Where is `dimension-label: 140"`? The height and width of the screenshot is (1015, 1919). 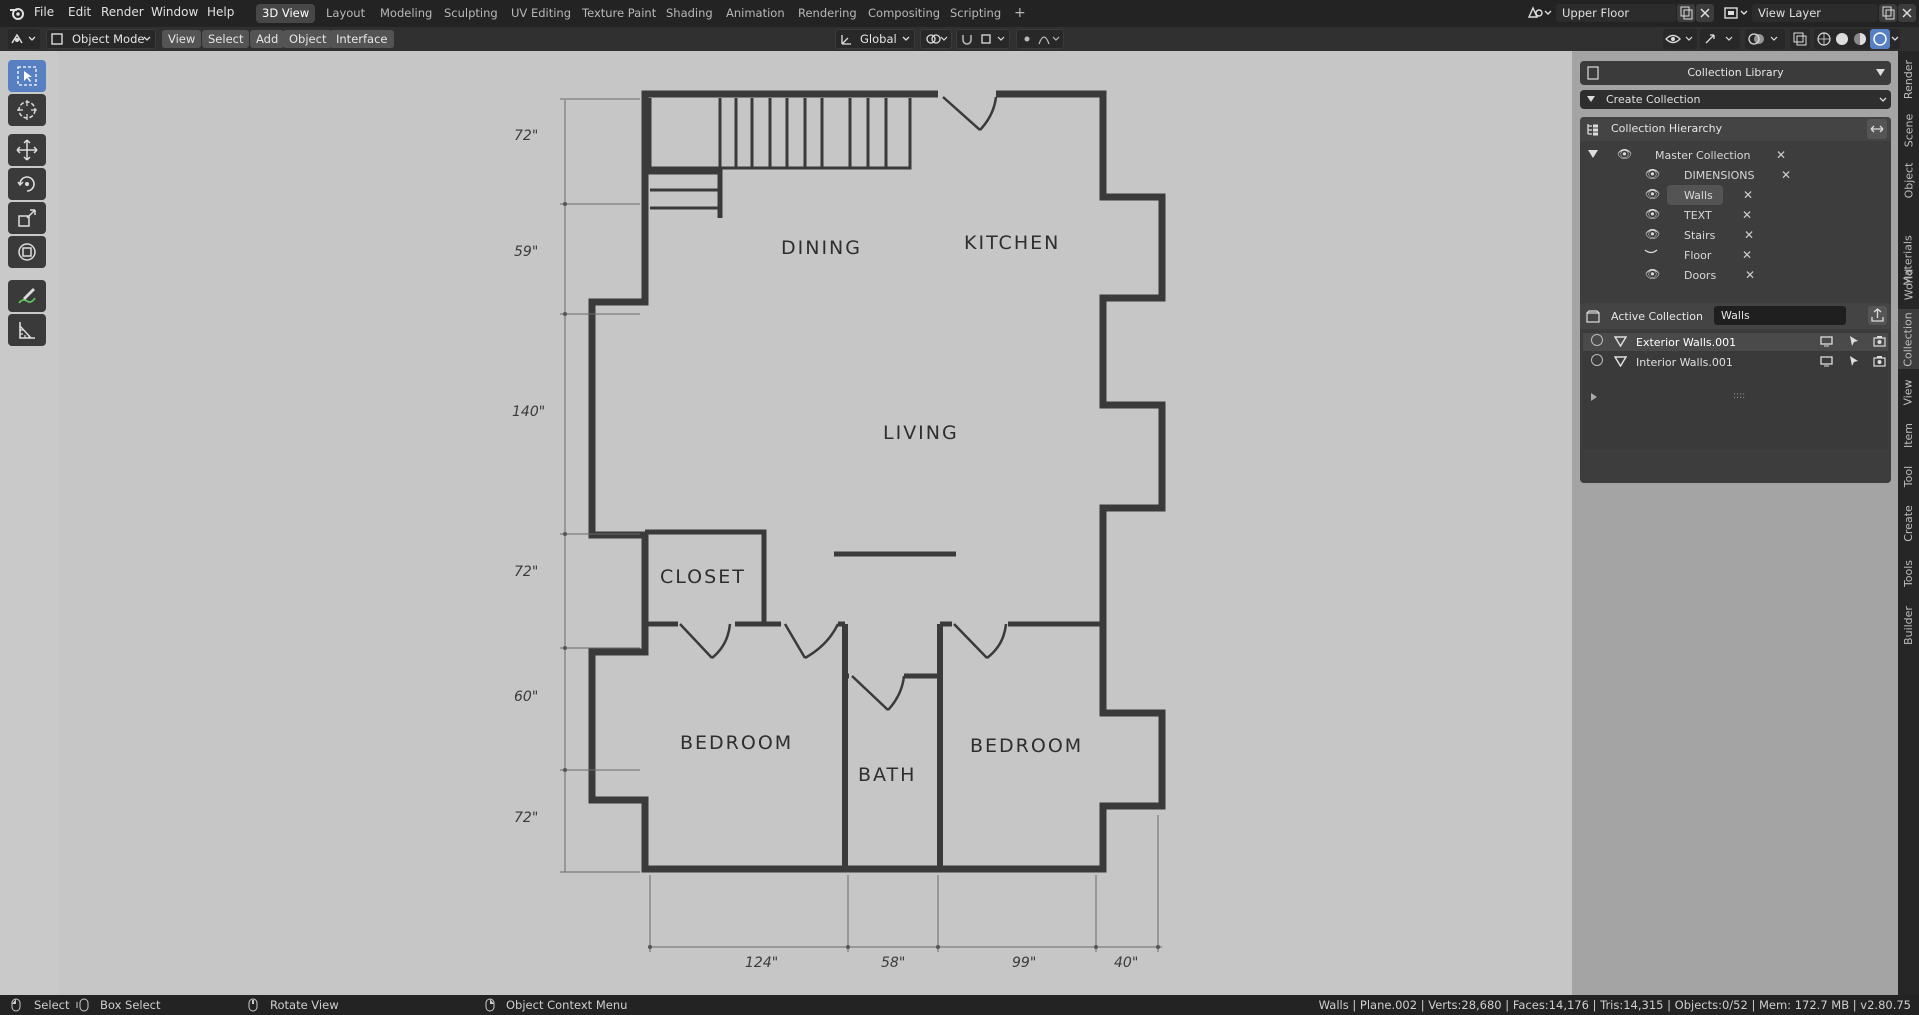
dimension-label: 140" is located at coordinates (529, 412).